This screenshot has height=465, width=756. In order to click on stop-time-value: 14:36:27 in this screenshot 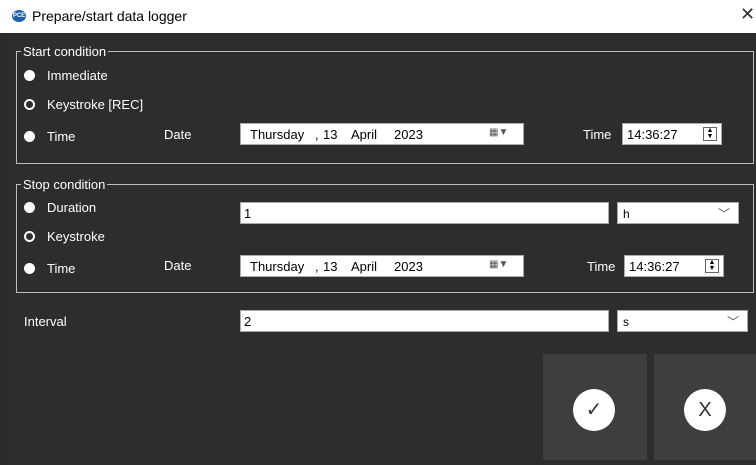, I will do `click(654, 266)`.